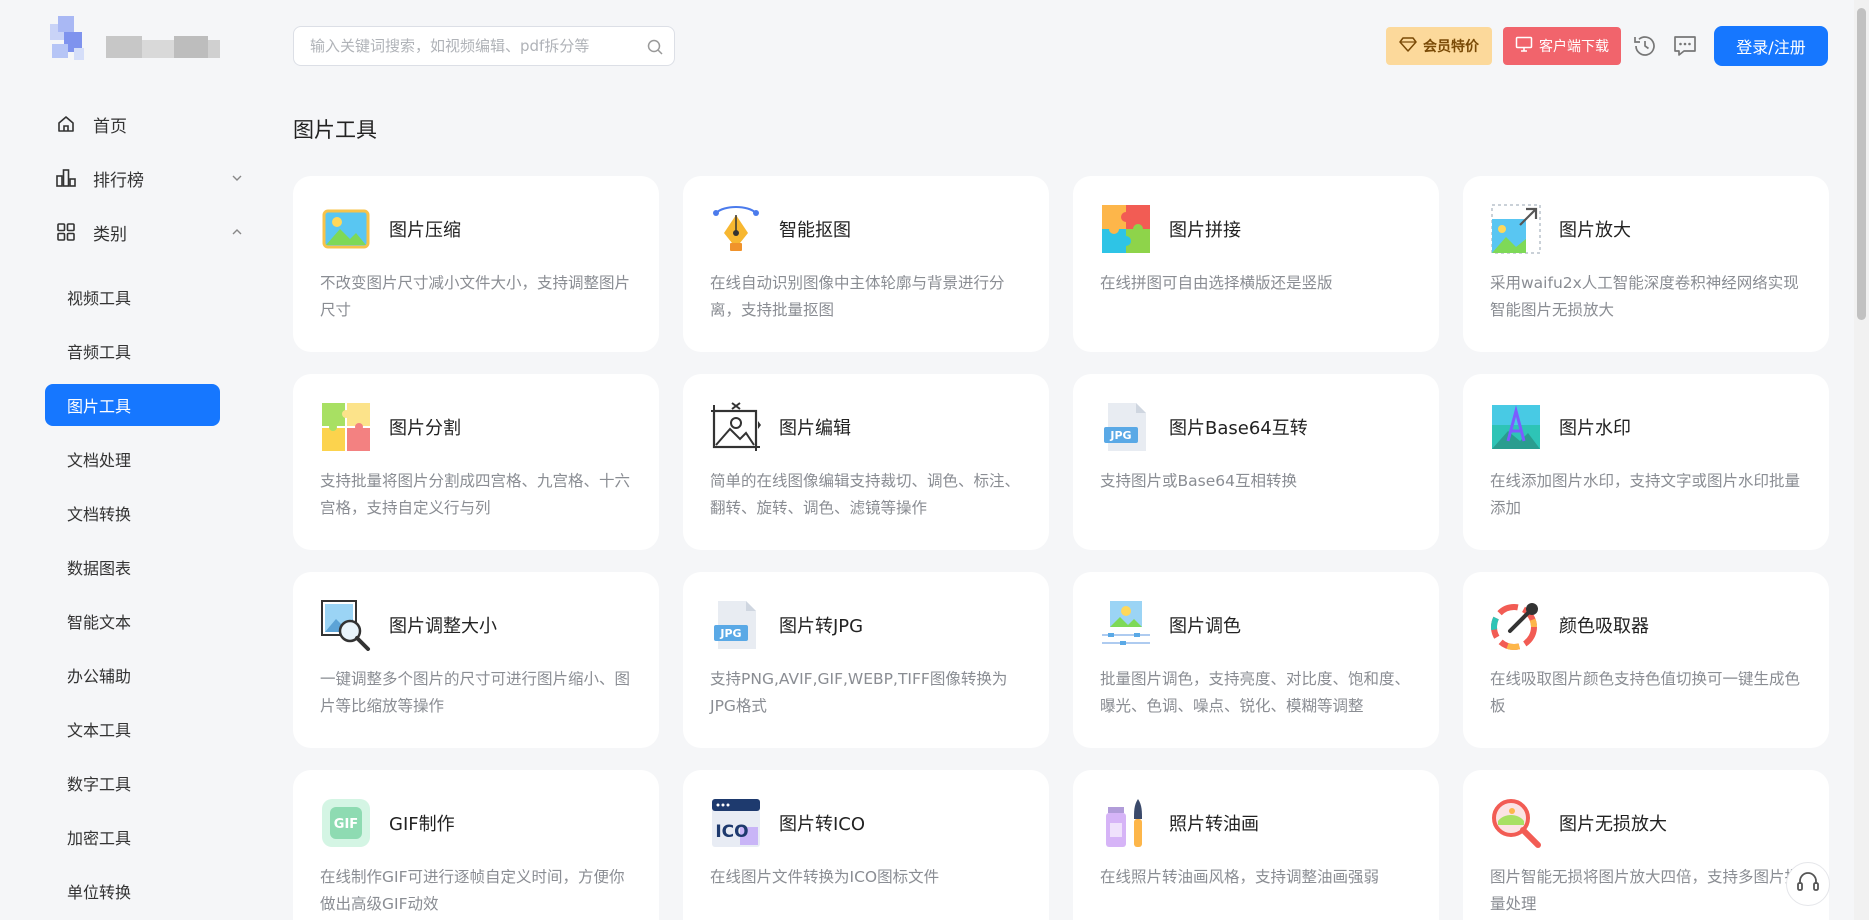 The image size is (1869, 920). What do you see at coordinates (346, 229) in the screenshot?
I see `image-compress-icon` at bounding box center [346, 229].